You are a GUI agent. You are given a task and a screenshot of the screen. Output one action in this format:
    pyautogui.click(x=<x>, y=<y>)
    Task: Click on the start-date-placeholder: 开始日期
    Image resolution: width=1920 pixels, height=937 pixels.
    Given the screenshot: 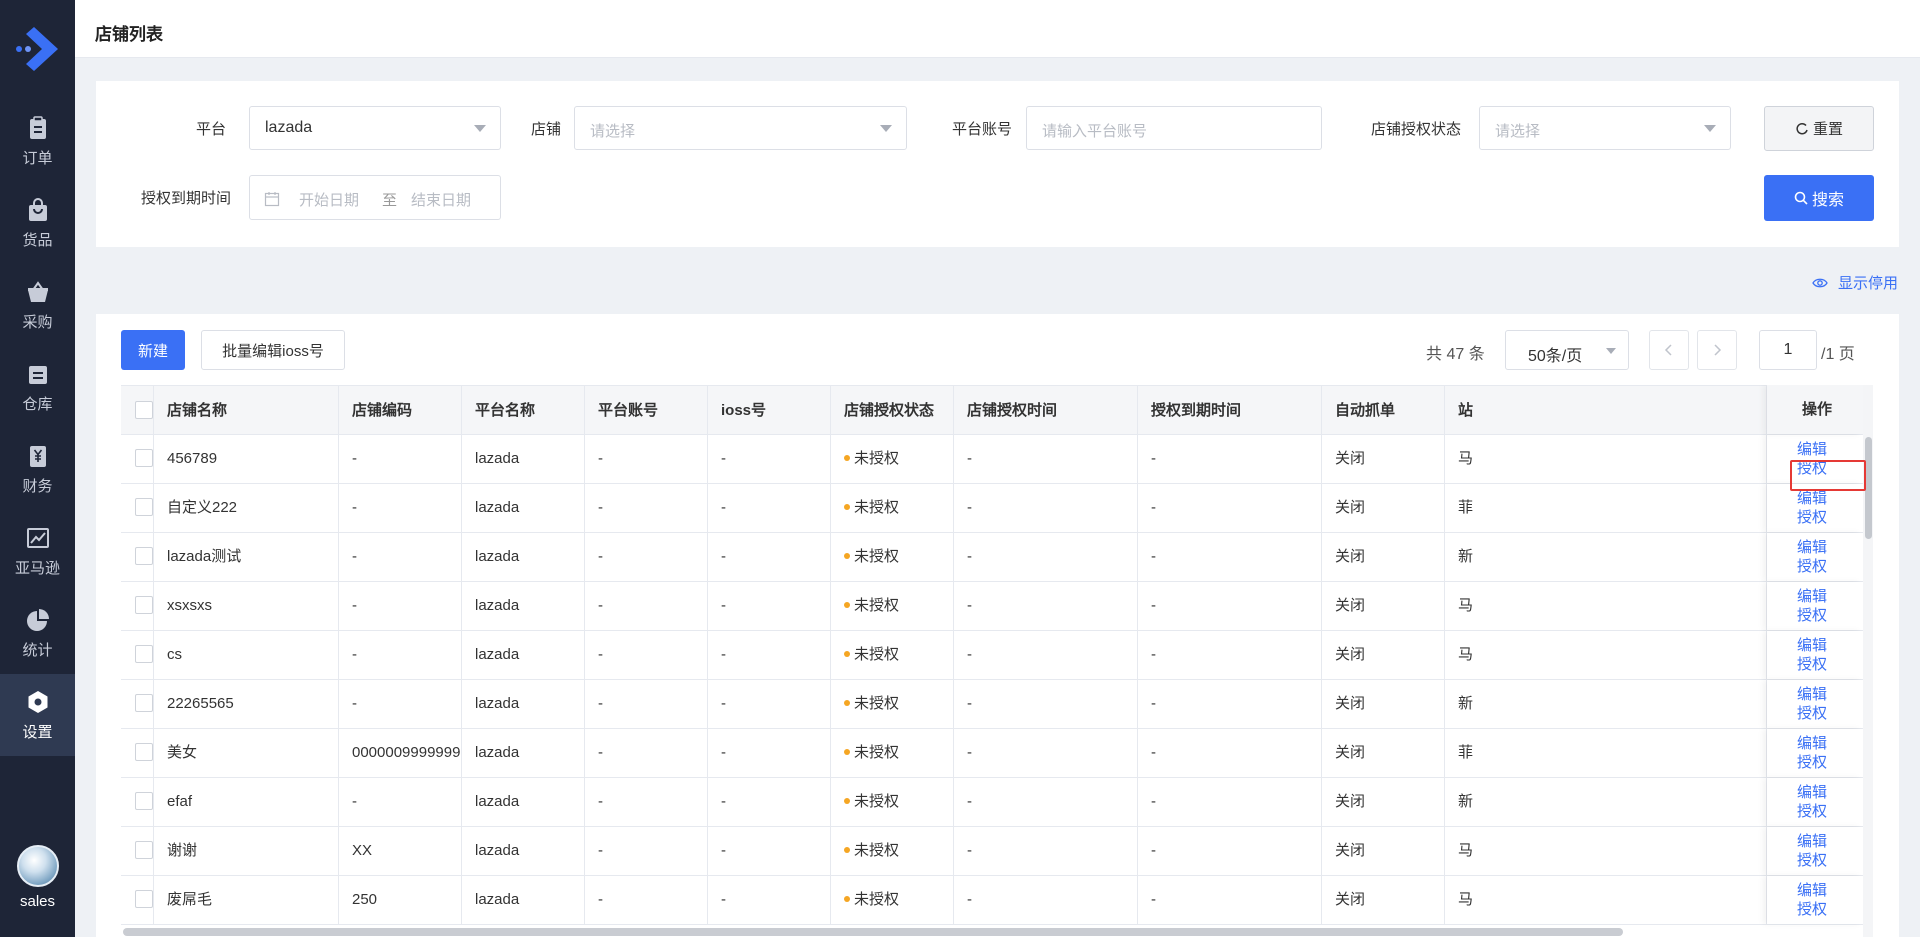 What is the action you would take?
    pyautogui.click(x=329, y=199)
    